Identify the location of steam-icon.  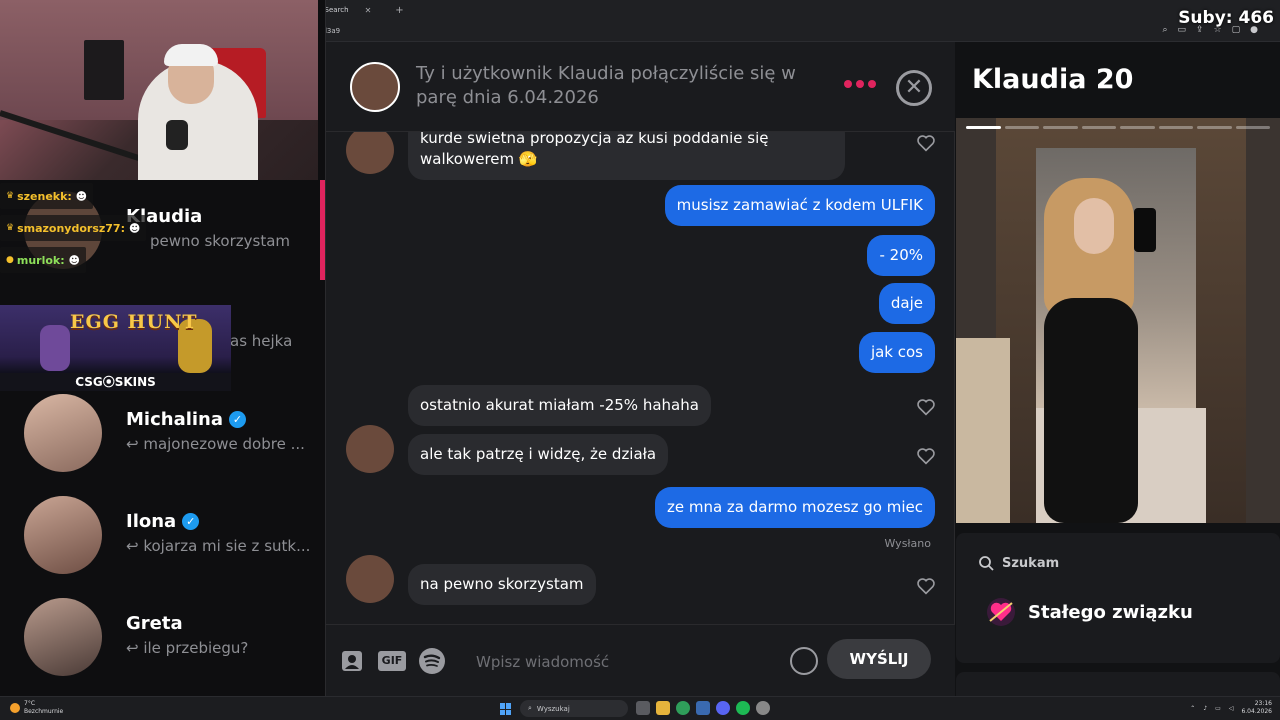
(703, 708).